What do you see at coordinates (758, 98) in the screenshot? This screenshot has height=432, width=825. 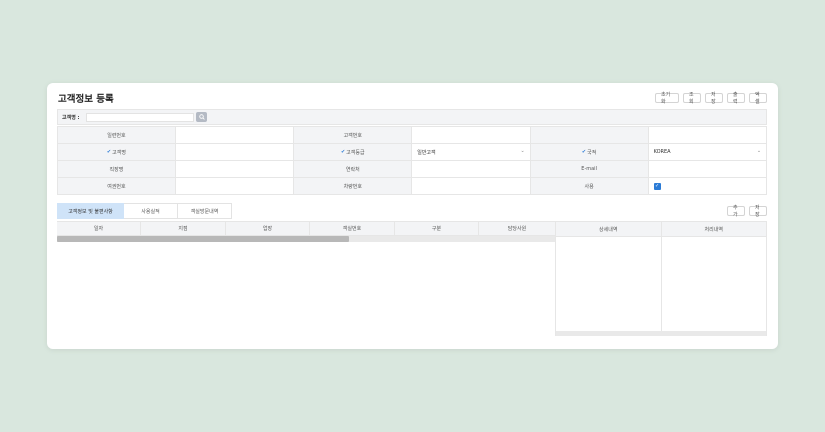 I see `excel-button: 엑셀` at bounding box center [758, 98].